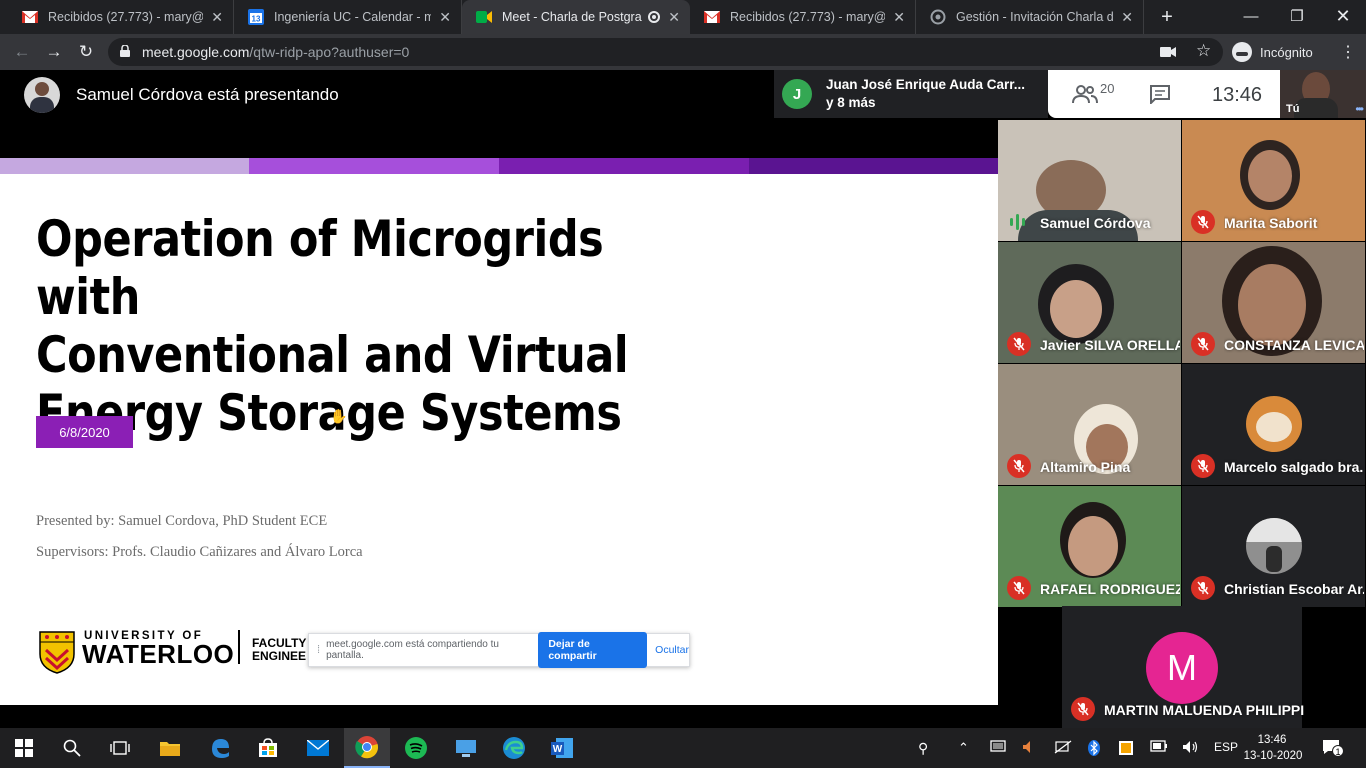 The width and height of the screenshot is (1366, 768). Describe the element at coordinates (1293, 109) in the screenshot. I see `self-label: Tú` at that location.